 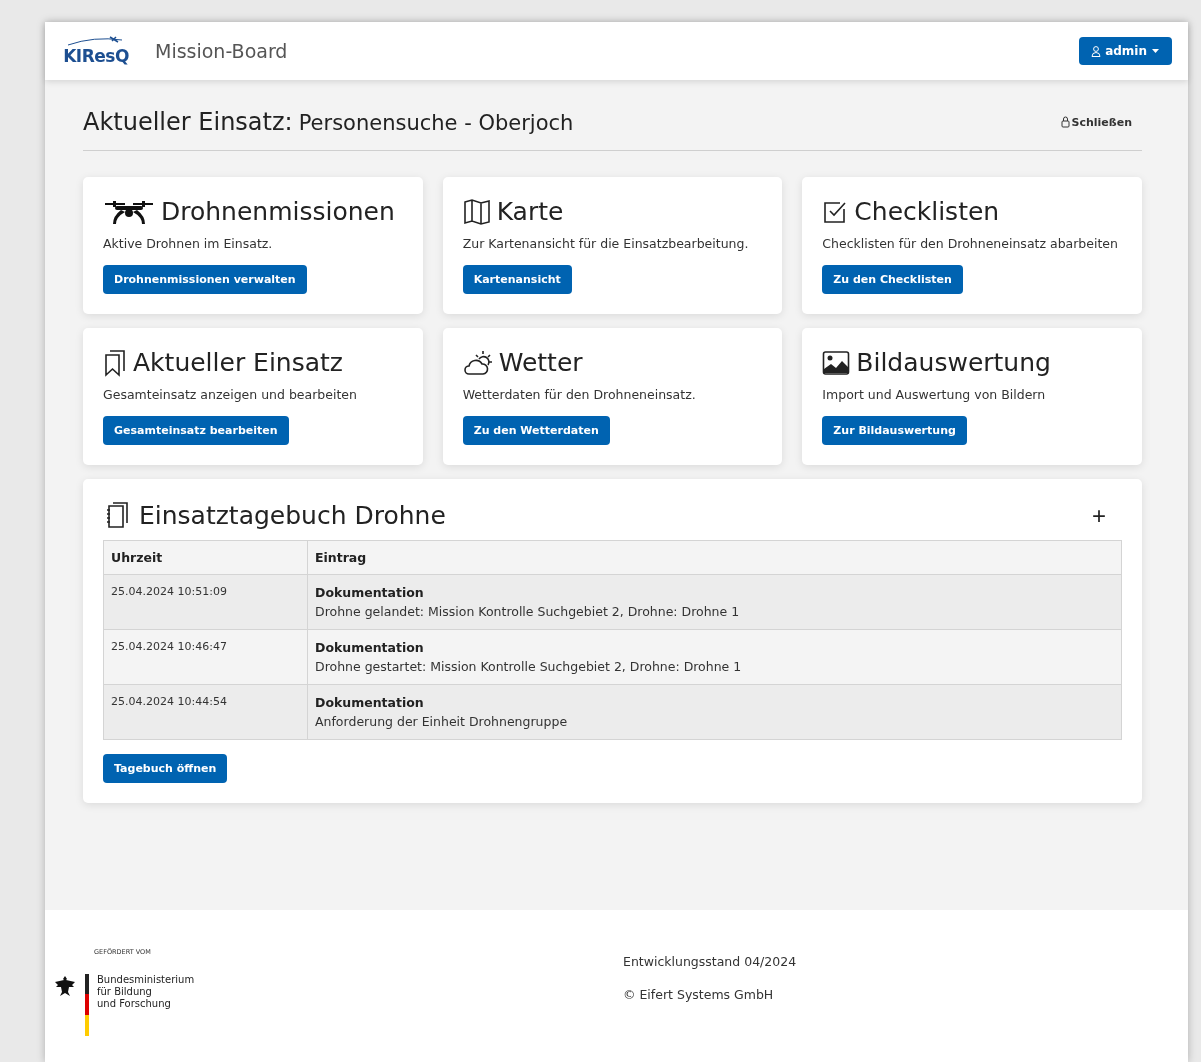 What do you see at coordinates (205, 657) in the screenshot?
I see `time-cell: 25.04.2024 10:46:47` at bounding box center [205, 657].